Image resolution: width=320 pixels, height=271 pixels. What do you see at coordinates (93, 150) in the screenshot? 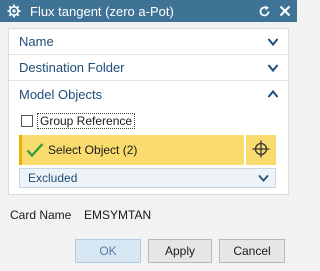
I see `select-object-label: Select Object (2)` at bounding box center [93, 150].